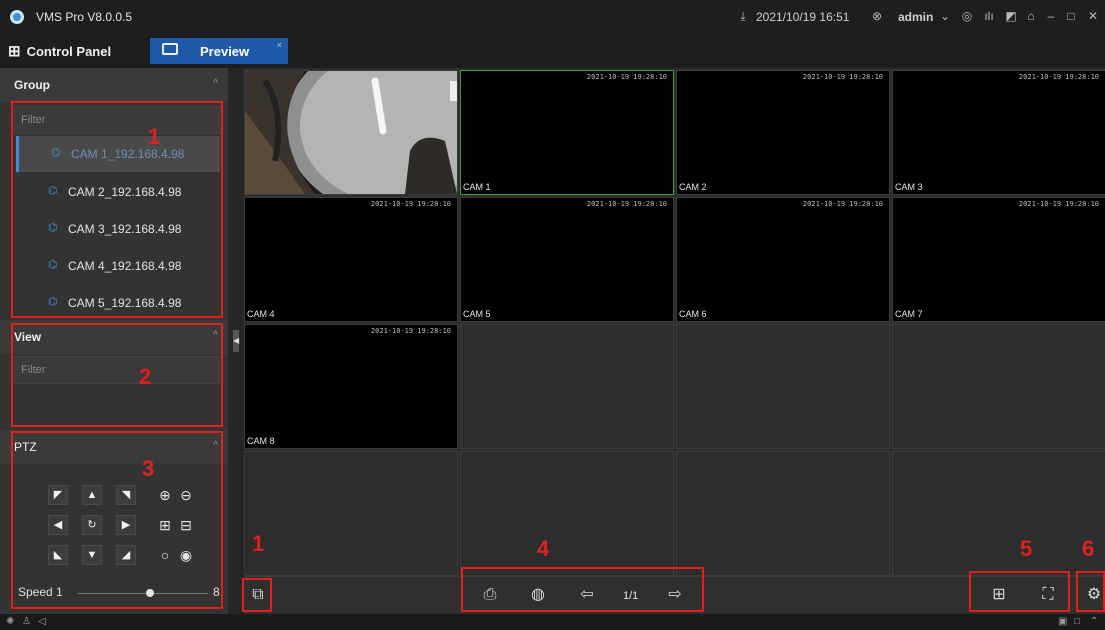 This screenshot has height=630, width=1105. I want to click on video-cell: 2021-10-19 19:28:10 CAM 7, so click(998, 259).